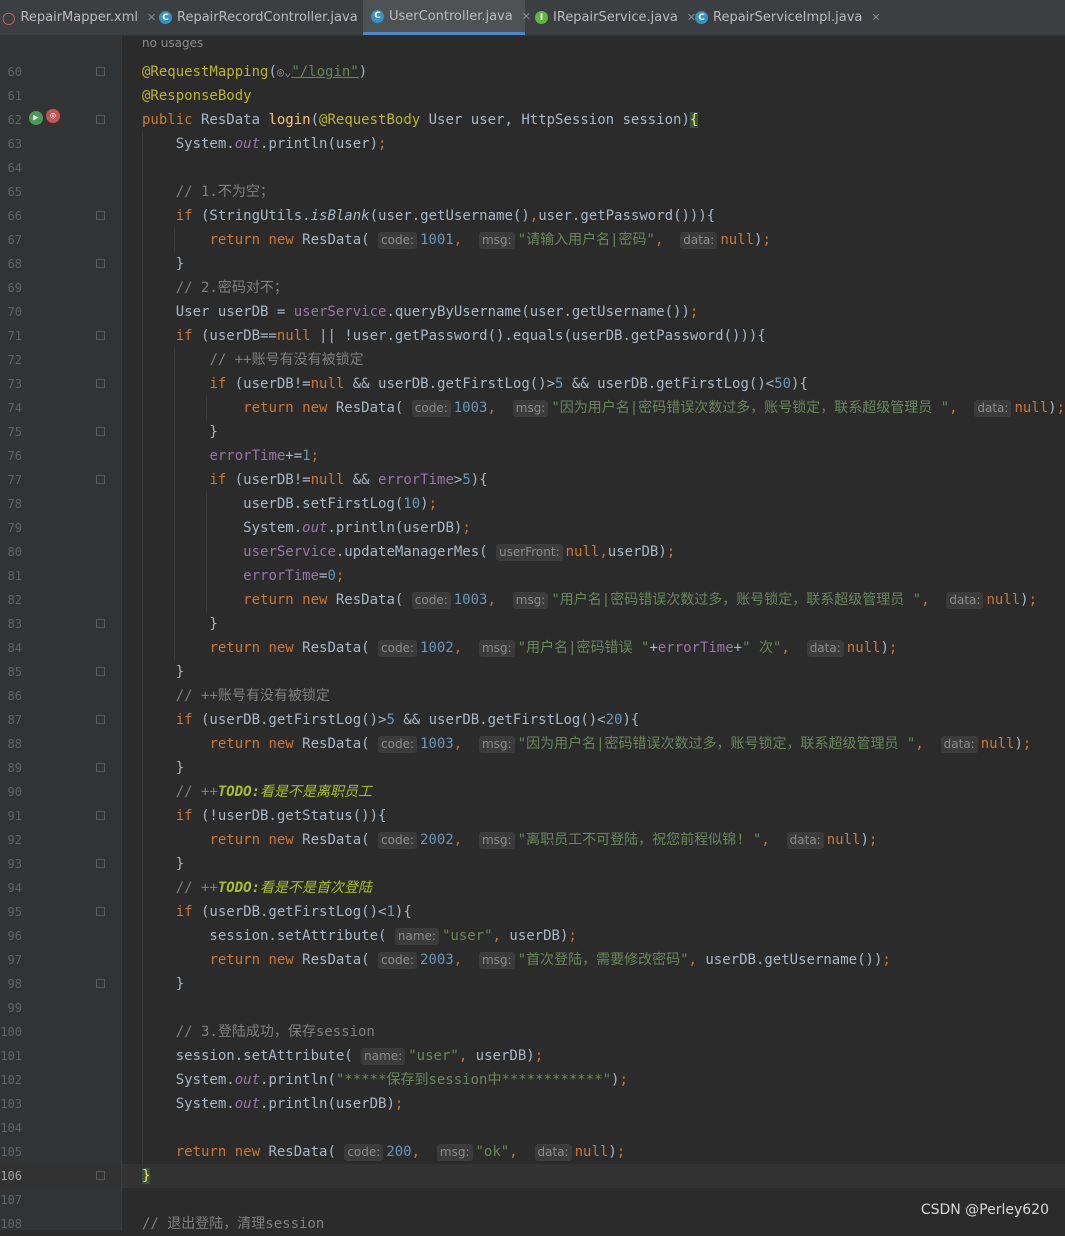 Image resolution: width=1065 pixels, height=1236 pixels. What do you see at coordinates (11, 1080) in the screenshot?
I see `line-number: 102` at bounding box center [11, 1080].